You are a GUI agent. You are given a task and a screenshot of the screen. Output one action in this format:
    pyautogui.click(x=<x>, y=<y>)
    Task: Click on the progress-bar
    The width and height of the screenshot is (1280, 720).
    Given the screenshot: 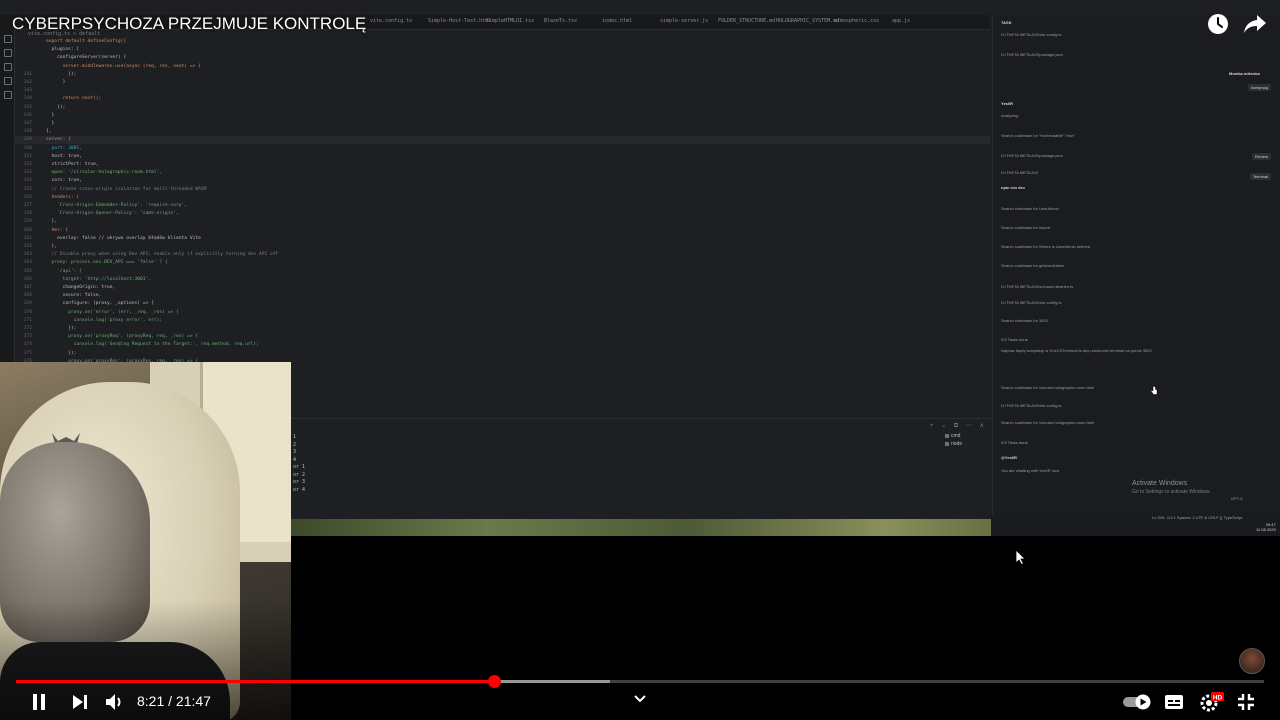 What is the action you would take?
    pyautogui.click(x=640, y=681)
    